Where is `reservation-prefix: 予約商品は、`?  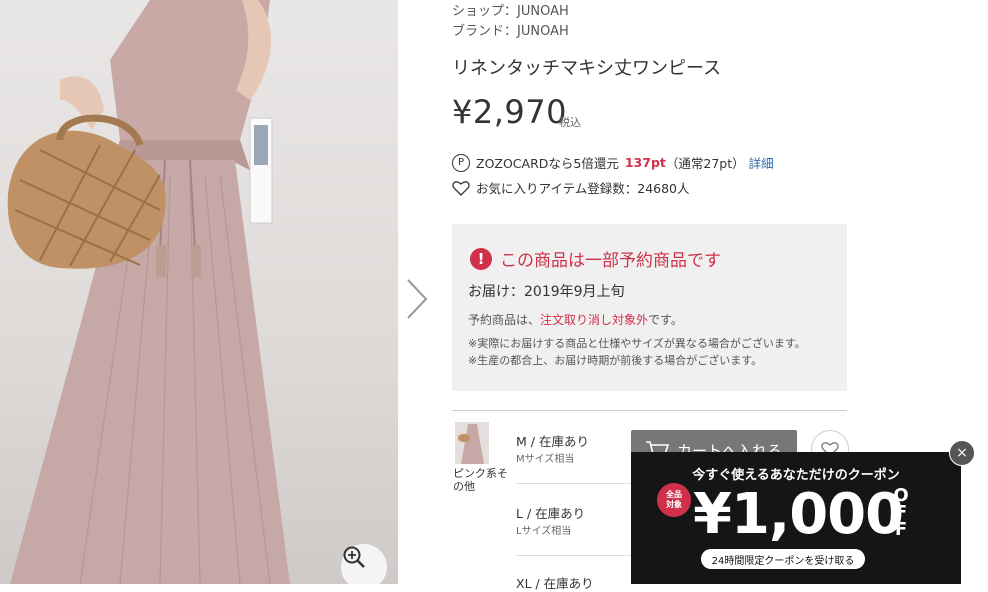
reservation-prefix: 予約商品は、 is located at coordinates (504, 320).